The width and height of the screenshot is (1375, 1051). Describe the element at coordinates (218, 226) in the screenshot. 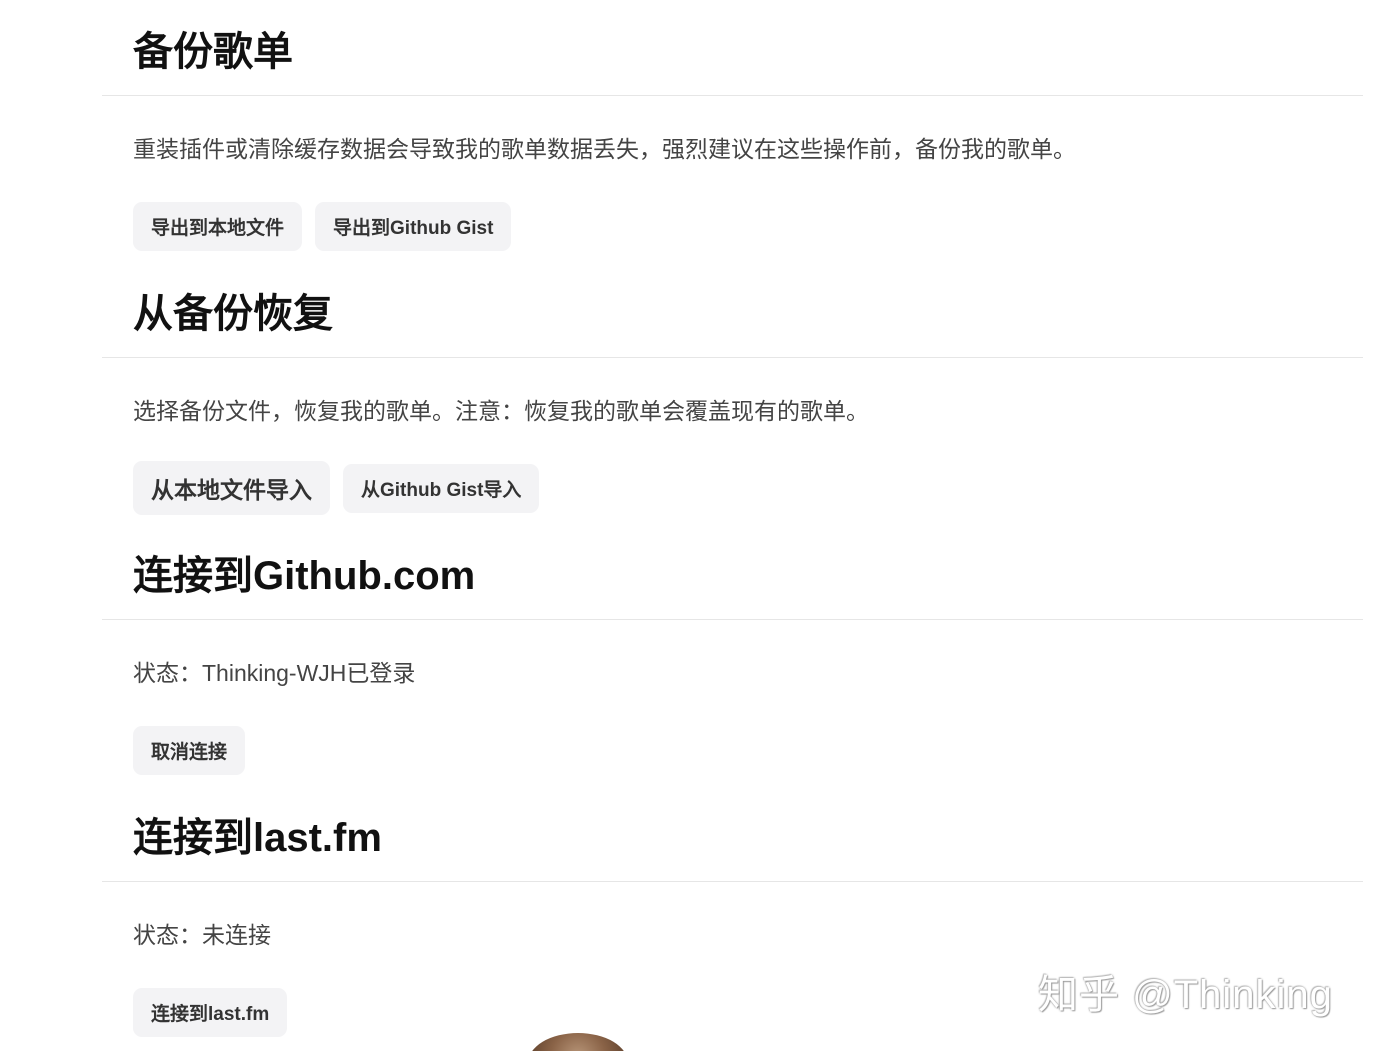

I see `export-local-button: 导出到本地文件` at that location.